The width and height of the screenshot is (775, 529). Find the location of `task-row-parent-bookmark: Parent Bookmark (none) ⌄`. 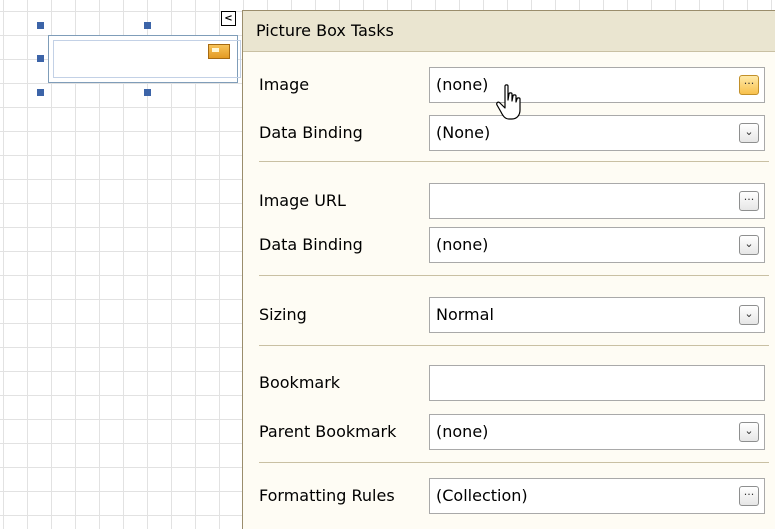

task-row-parent-bookmark: Parent Bookmark (none) ⌄ is located at coordinates (509, 432).